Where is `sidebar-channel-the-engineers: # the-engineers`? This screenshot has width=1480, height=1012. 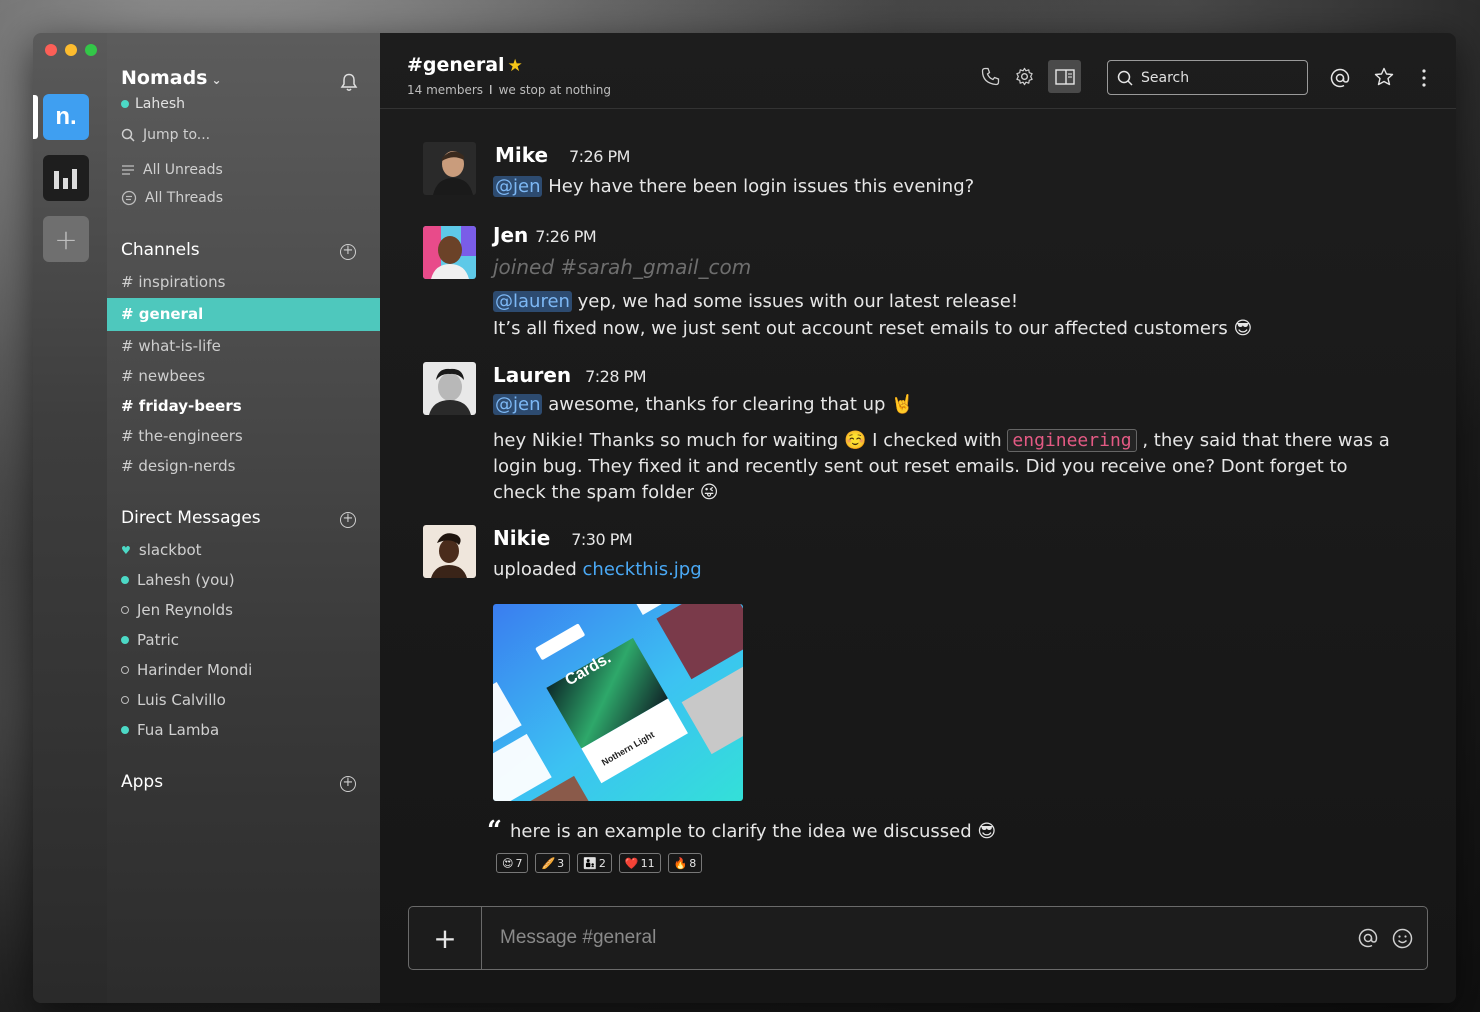 sidebar-channel-the-engineers: # the-engineers is located at coordinates (182, 436).